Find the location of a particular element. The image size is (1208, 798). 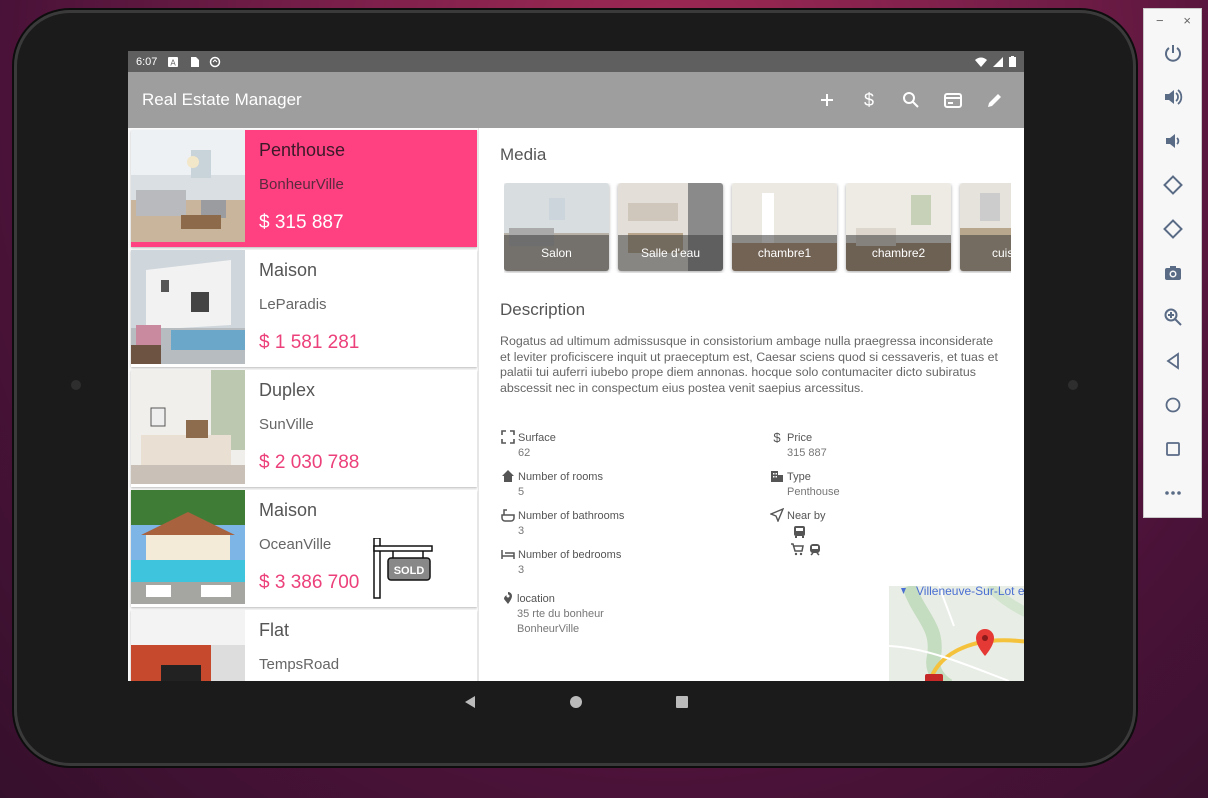

bathrooms-value: 3 is located at coordinates (521, 531).